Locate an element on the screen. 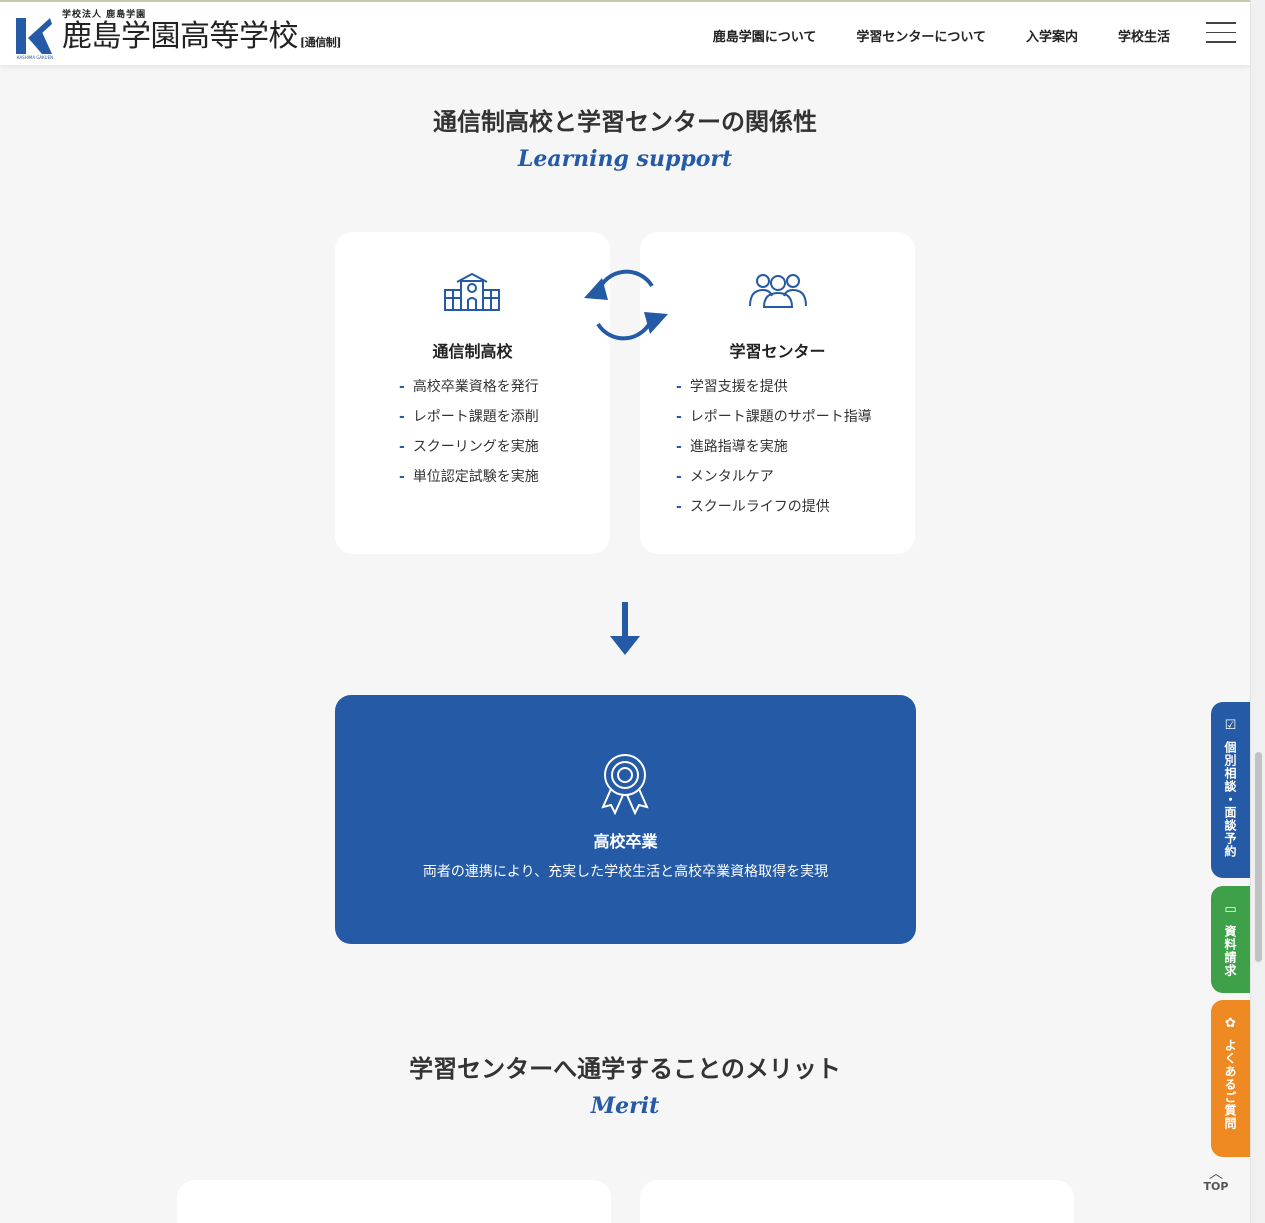 This screenshot has width=1265, height=1223. logo-en-text: KASHIMA GAKUEN is located at coordinates (35, 57).